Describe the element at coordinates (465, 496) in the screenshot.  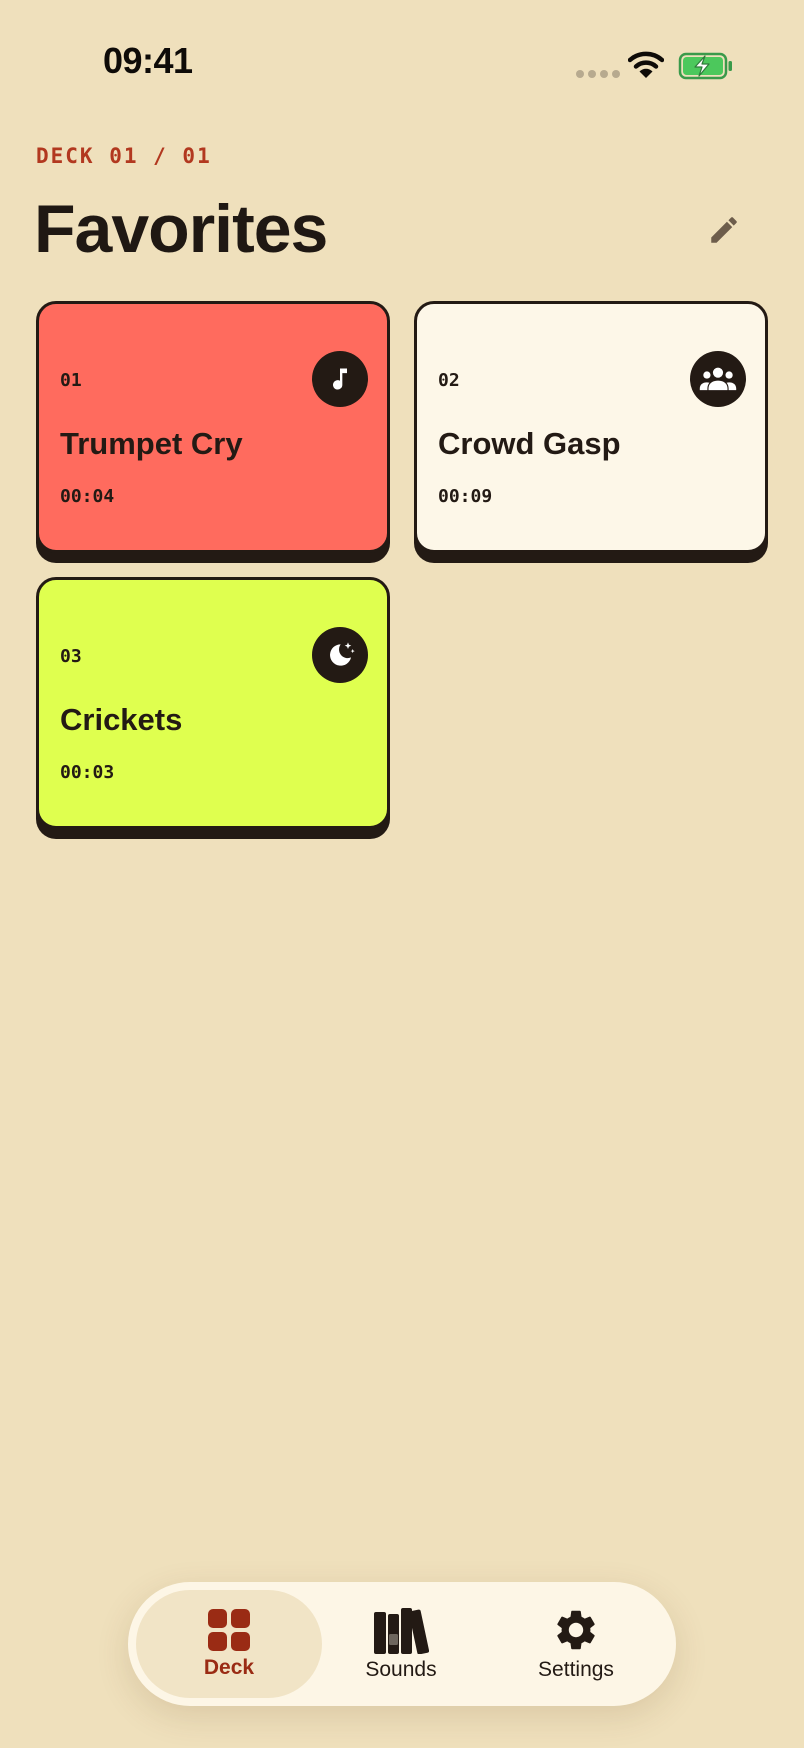
I see `card-duration: 00:09` at that location.